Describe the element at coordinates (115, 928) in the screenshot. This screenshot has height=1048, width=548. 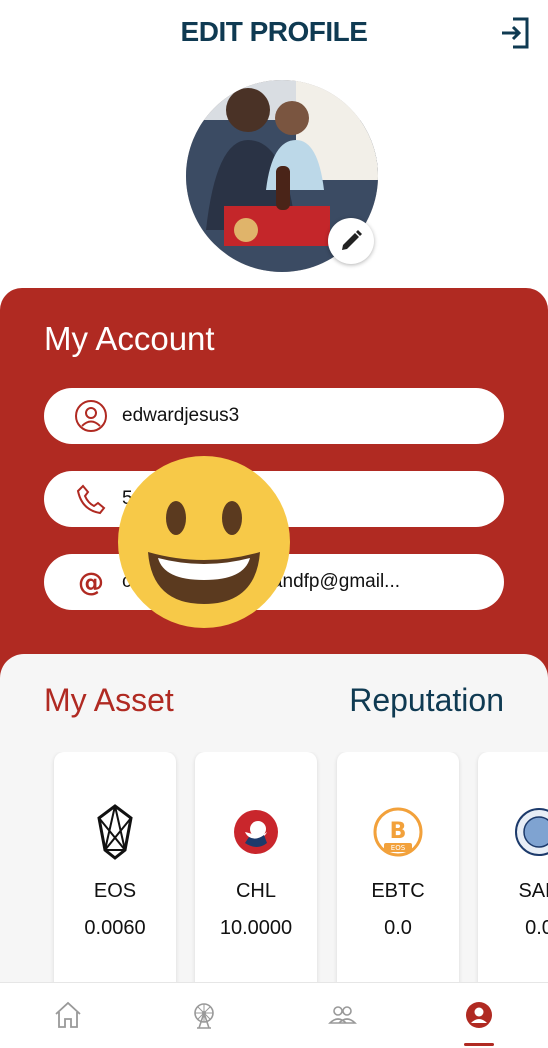
I see `asset-amount: 0.0060` at that location.